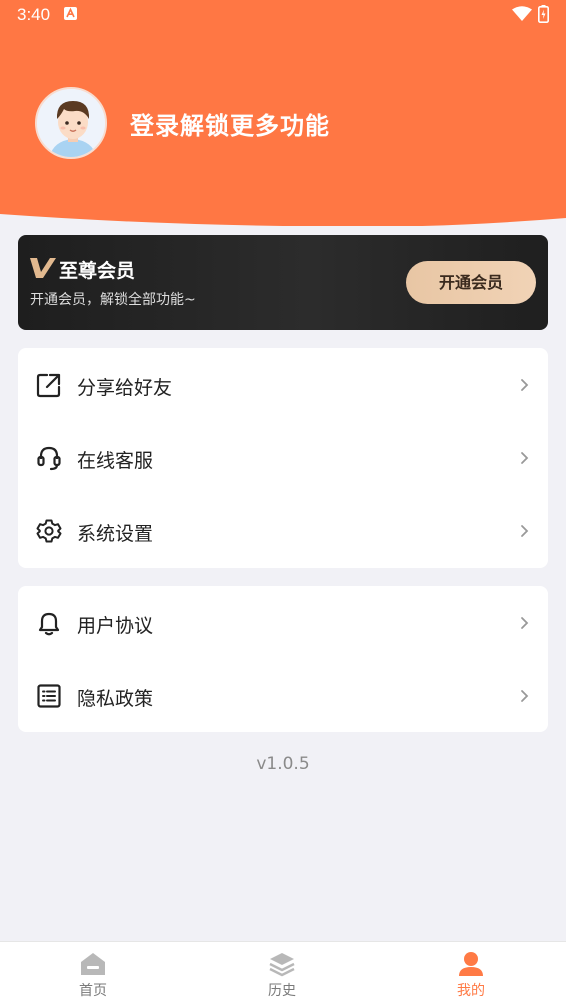 Image resolution: width=566 pixels, height=1008 pixels. Describe the element at coordinates (230, 123) in the screenshot. I see `login-prompt: 登录解锁更多功能` at that location.